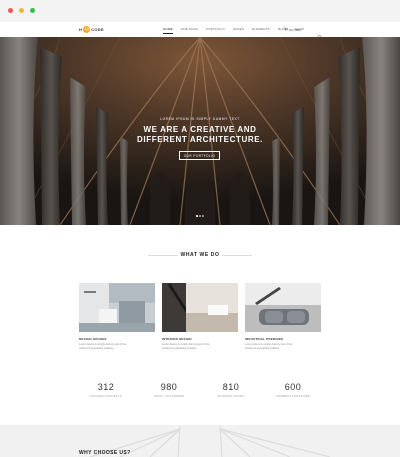 This screenshot has width=400, height=457. What do you see at coordinates (237, 254) in the screenshot?
I see `divider-line` at bounding box center [237, 254].